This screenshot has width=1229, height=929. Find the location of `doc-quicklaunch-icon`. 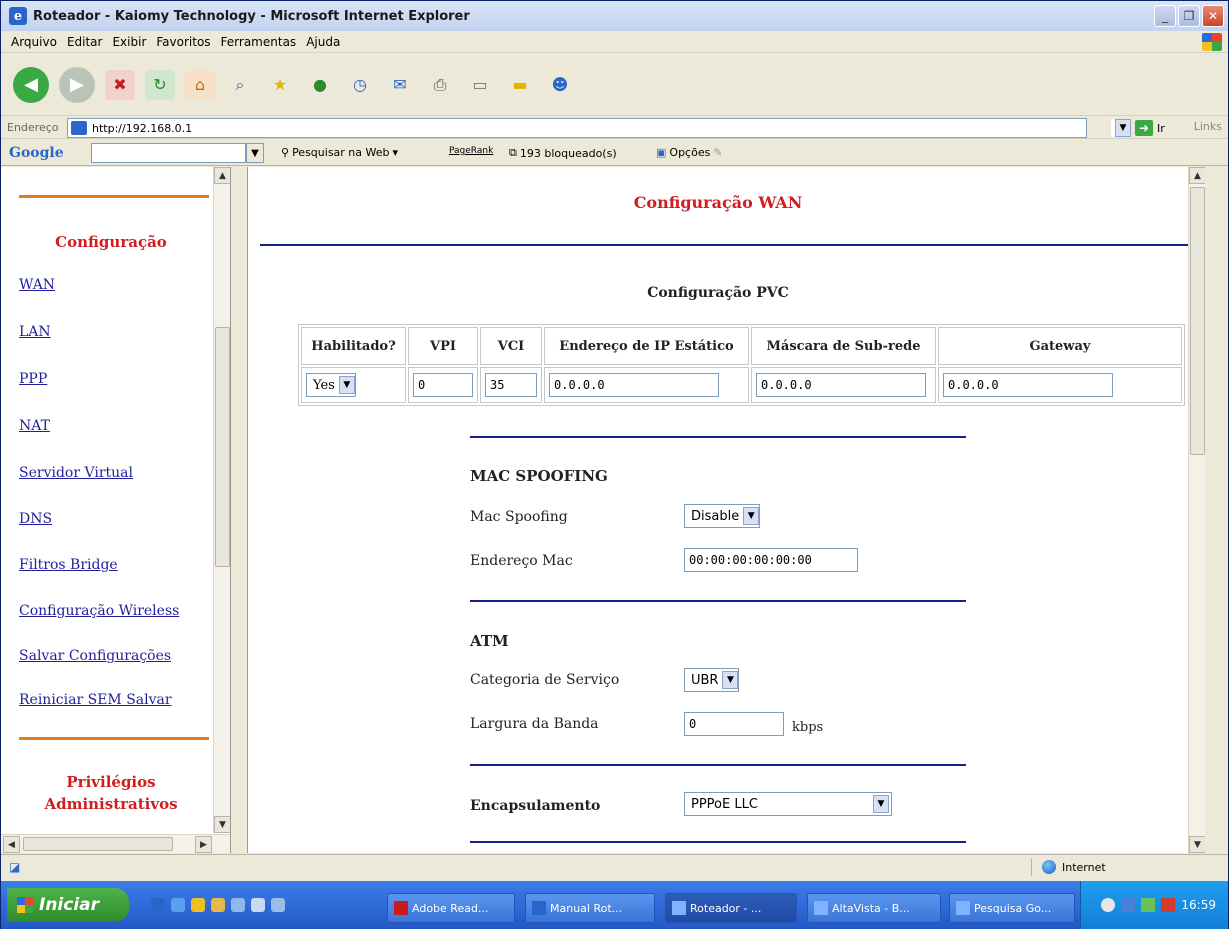

doc-quicklaunch-icon is located at coordinates (258, 905).